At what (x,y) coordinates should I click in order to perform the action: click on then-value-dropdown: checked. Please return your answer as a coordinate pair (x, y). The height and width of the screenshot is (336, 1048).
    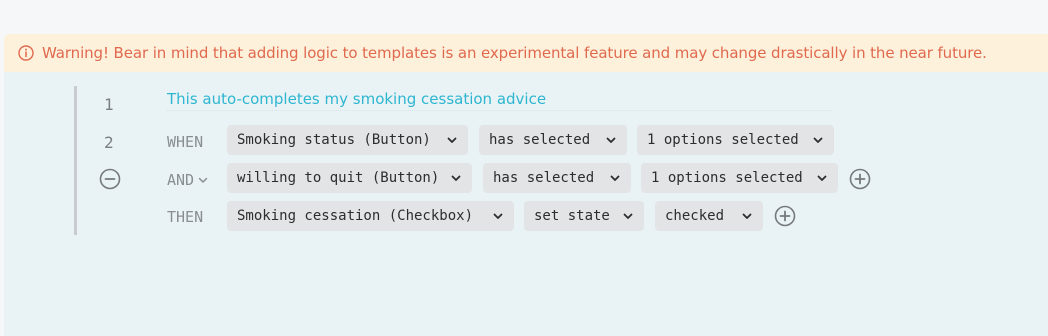
    Looking at the image, I should click on (709, 216).